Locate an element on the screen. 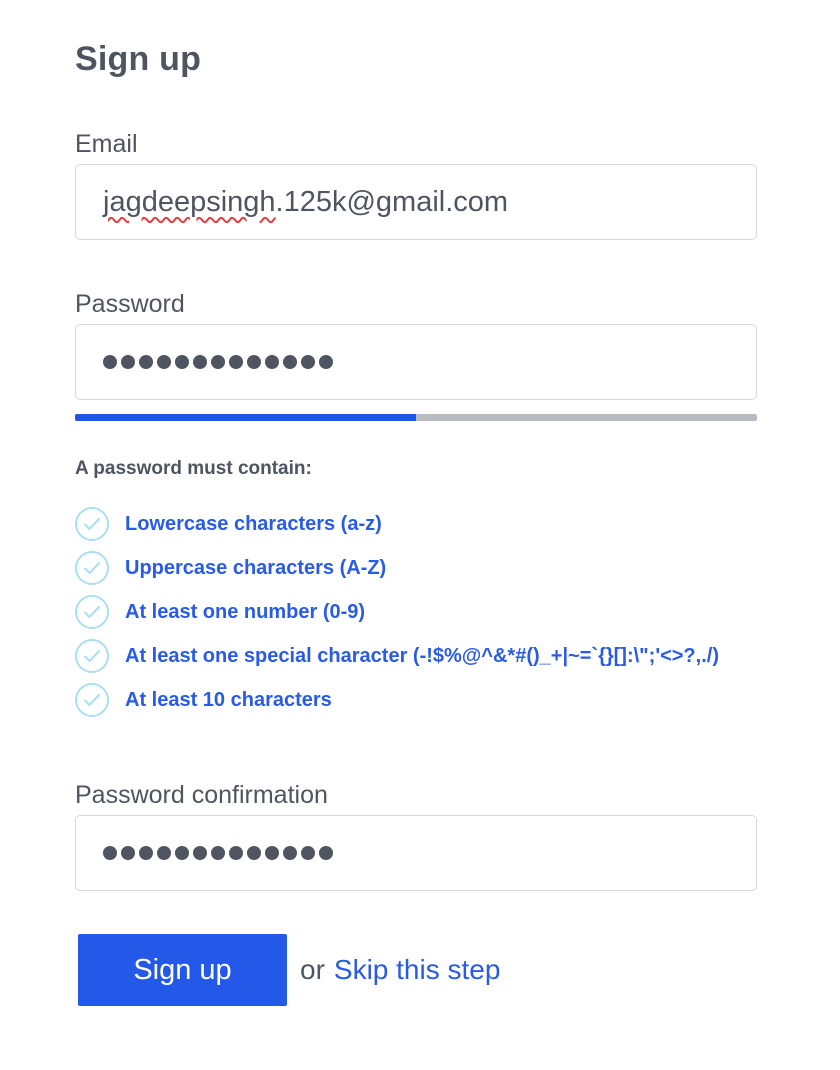  sign-up-button: Sign up is located at coordinates (182, 970).